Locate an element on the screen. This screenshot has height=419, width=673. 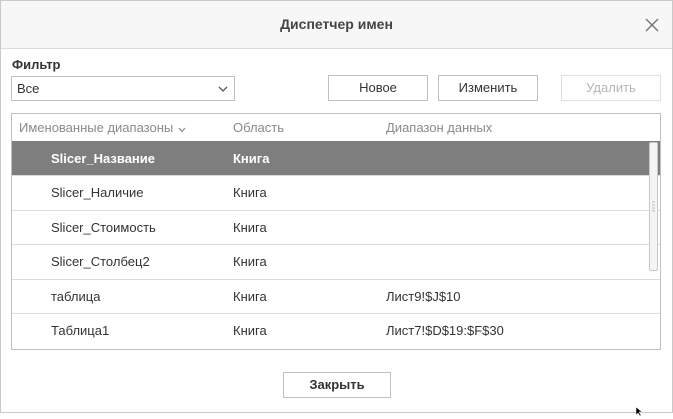
dialog-title: Диспетчер имен is located at coordinates (336, 24).